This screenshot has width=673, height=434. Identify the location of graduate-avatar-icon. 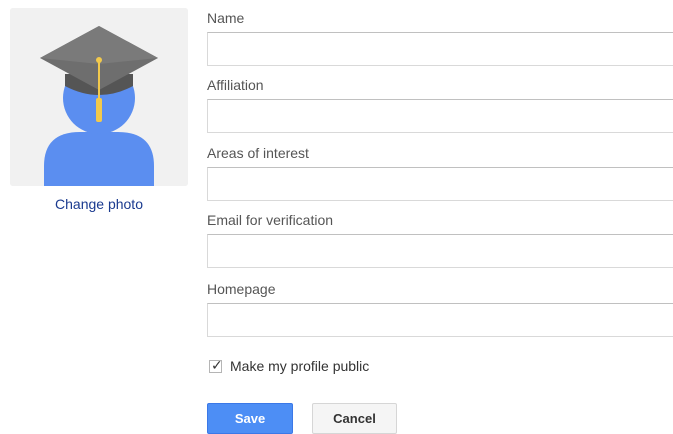
(99, 97).